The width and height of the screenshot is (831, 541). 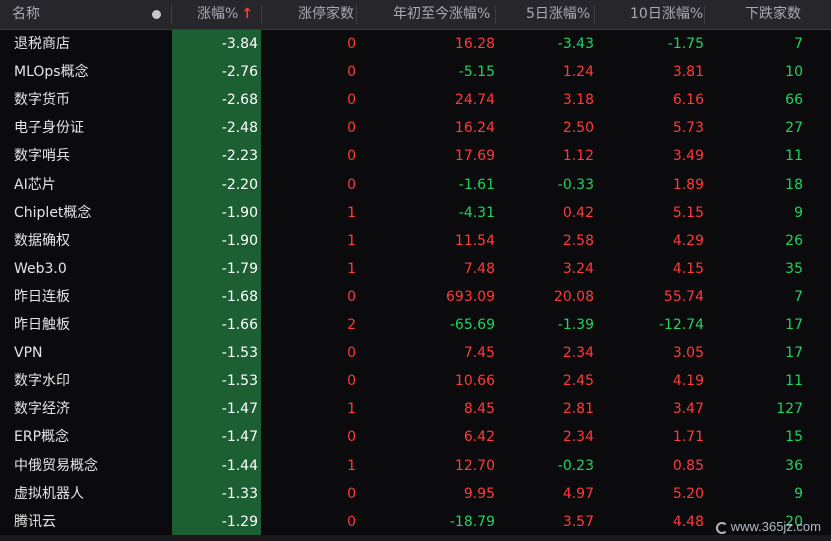 What do you see at coordinates (578, 409) in the screenshot?
I see `row-5d-change: 2.81` at bounding box center [578, 409].